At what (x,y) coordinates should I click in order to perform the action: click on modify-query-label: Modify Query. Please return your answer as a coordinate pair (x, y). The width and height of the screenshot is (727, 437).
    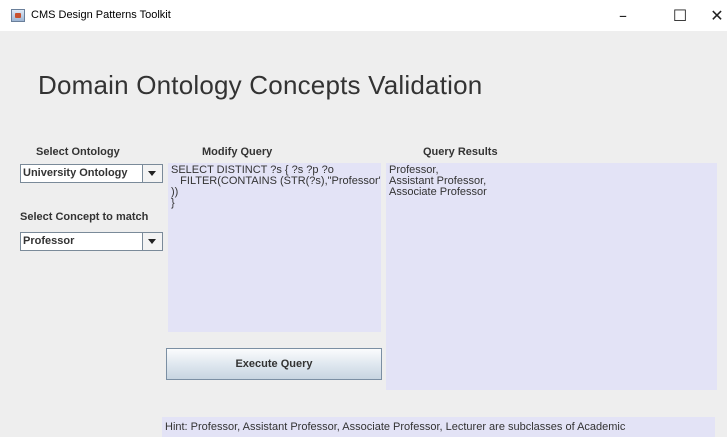
    Looking at the image, I should click on (237, 152).